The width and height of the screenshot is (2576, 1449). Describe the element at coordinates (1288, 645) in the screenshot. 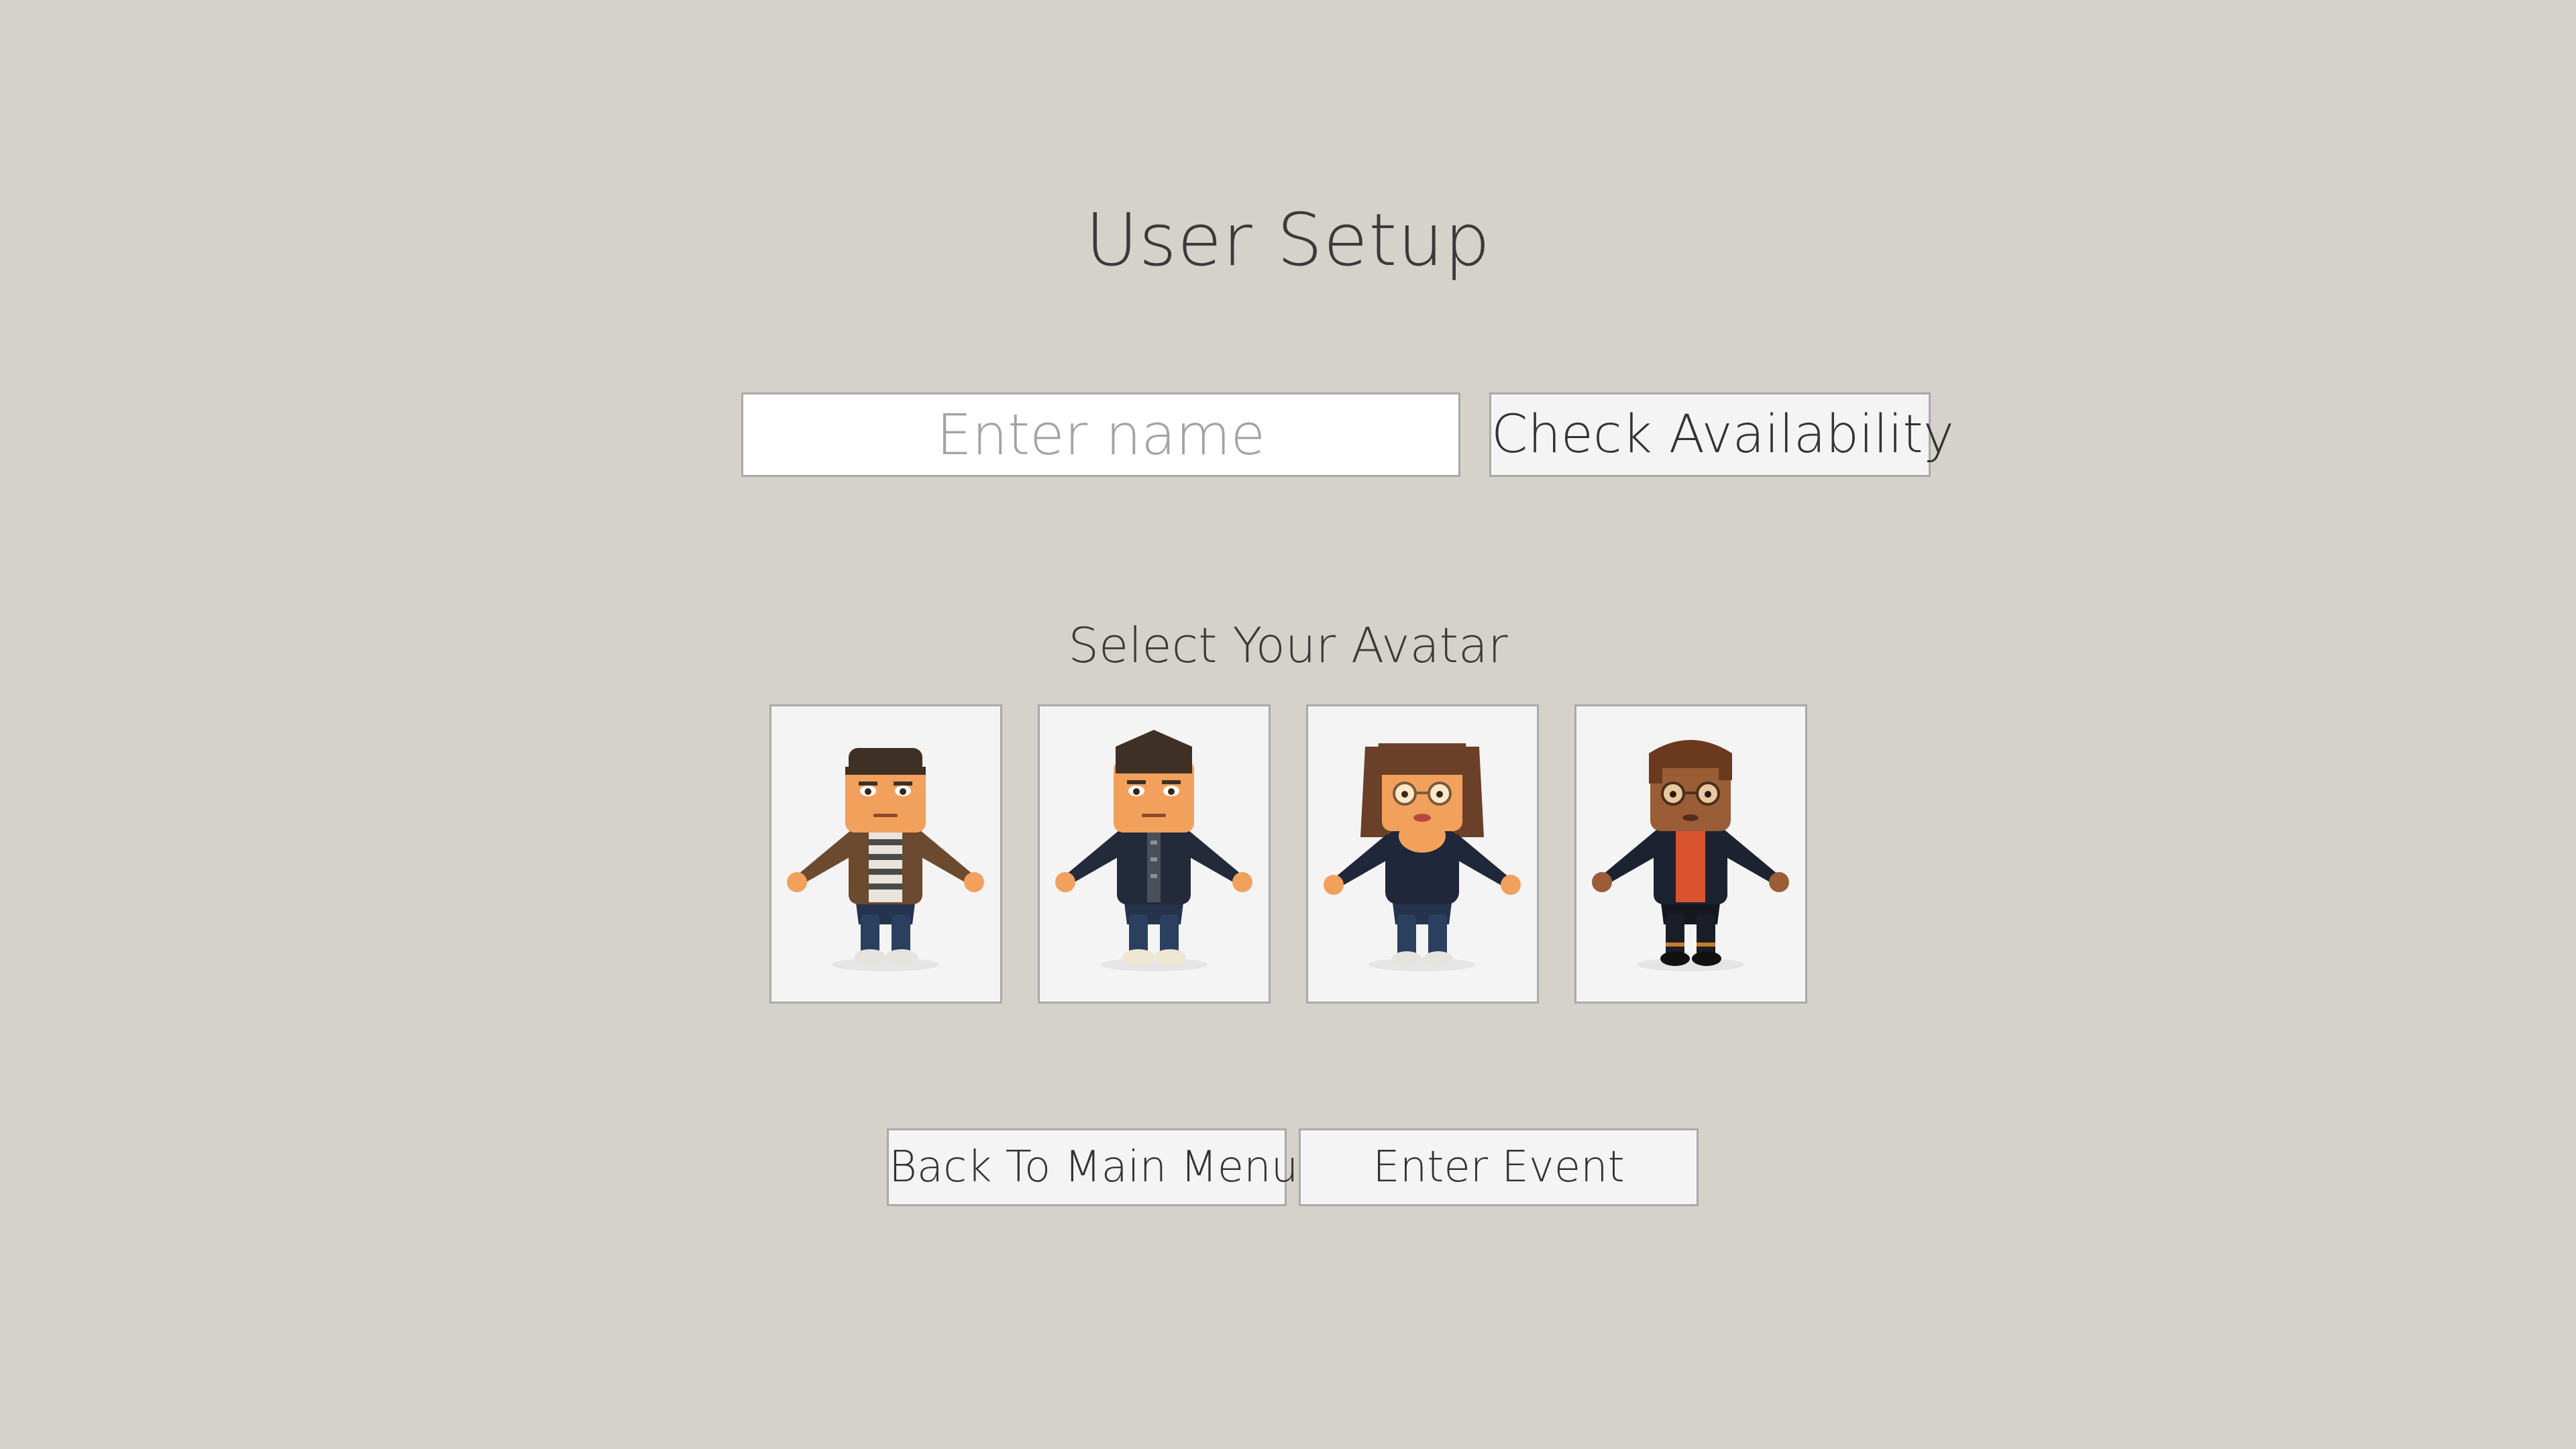

I see `avatar-section-label: Select Your Avatar` at that location.